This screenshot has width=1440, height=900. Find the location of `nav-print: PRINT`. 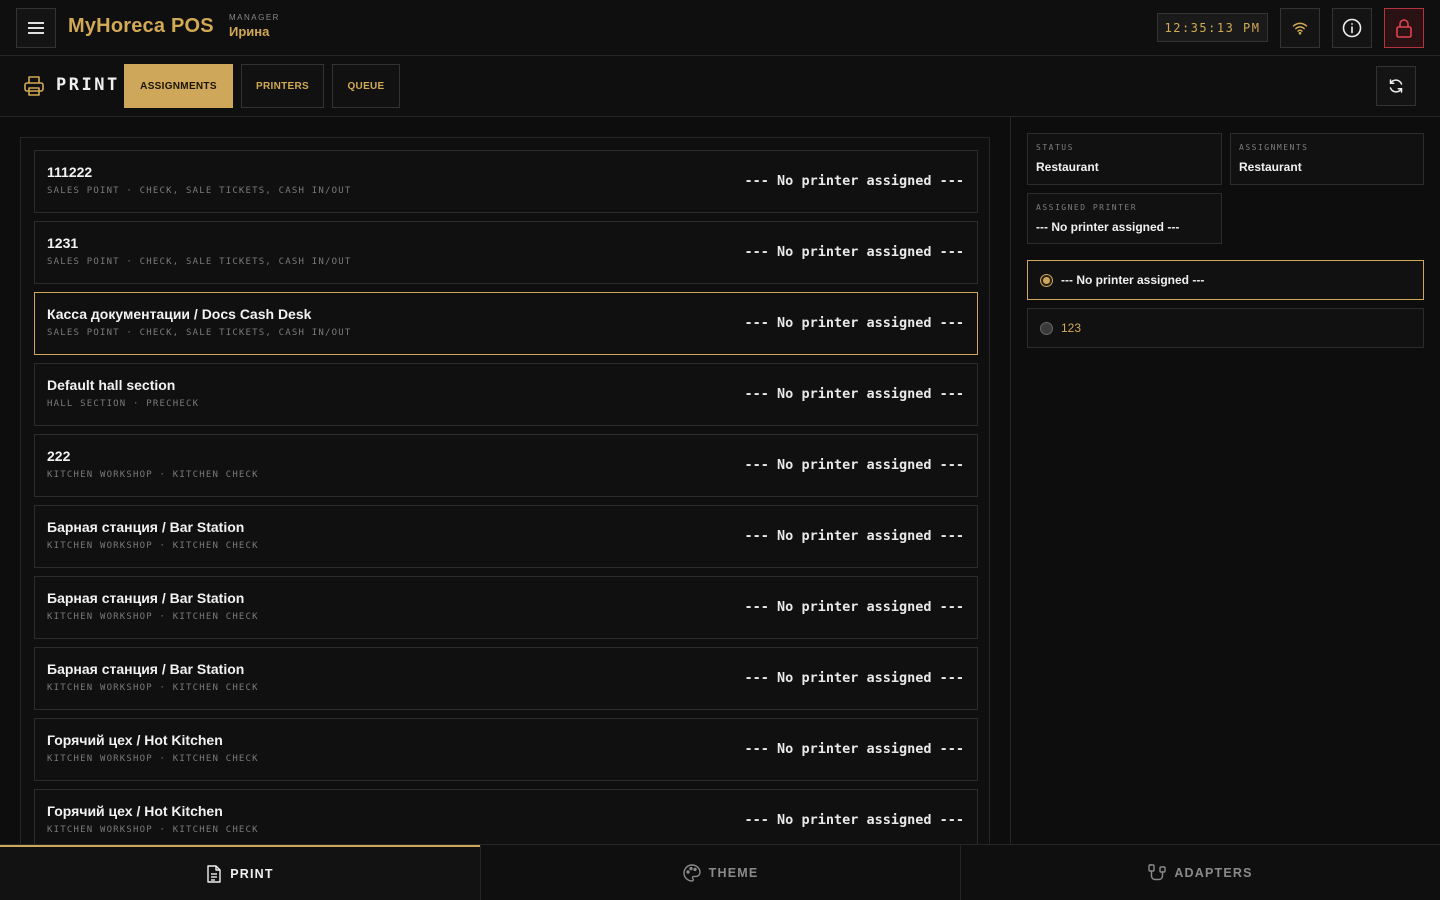

nav-print: PRINT is located at coordinates (240, 872).